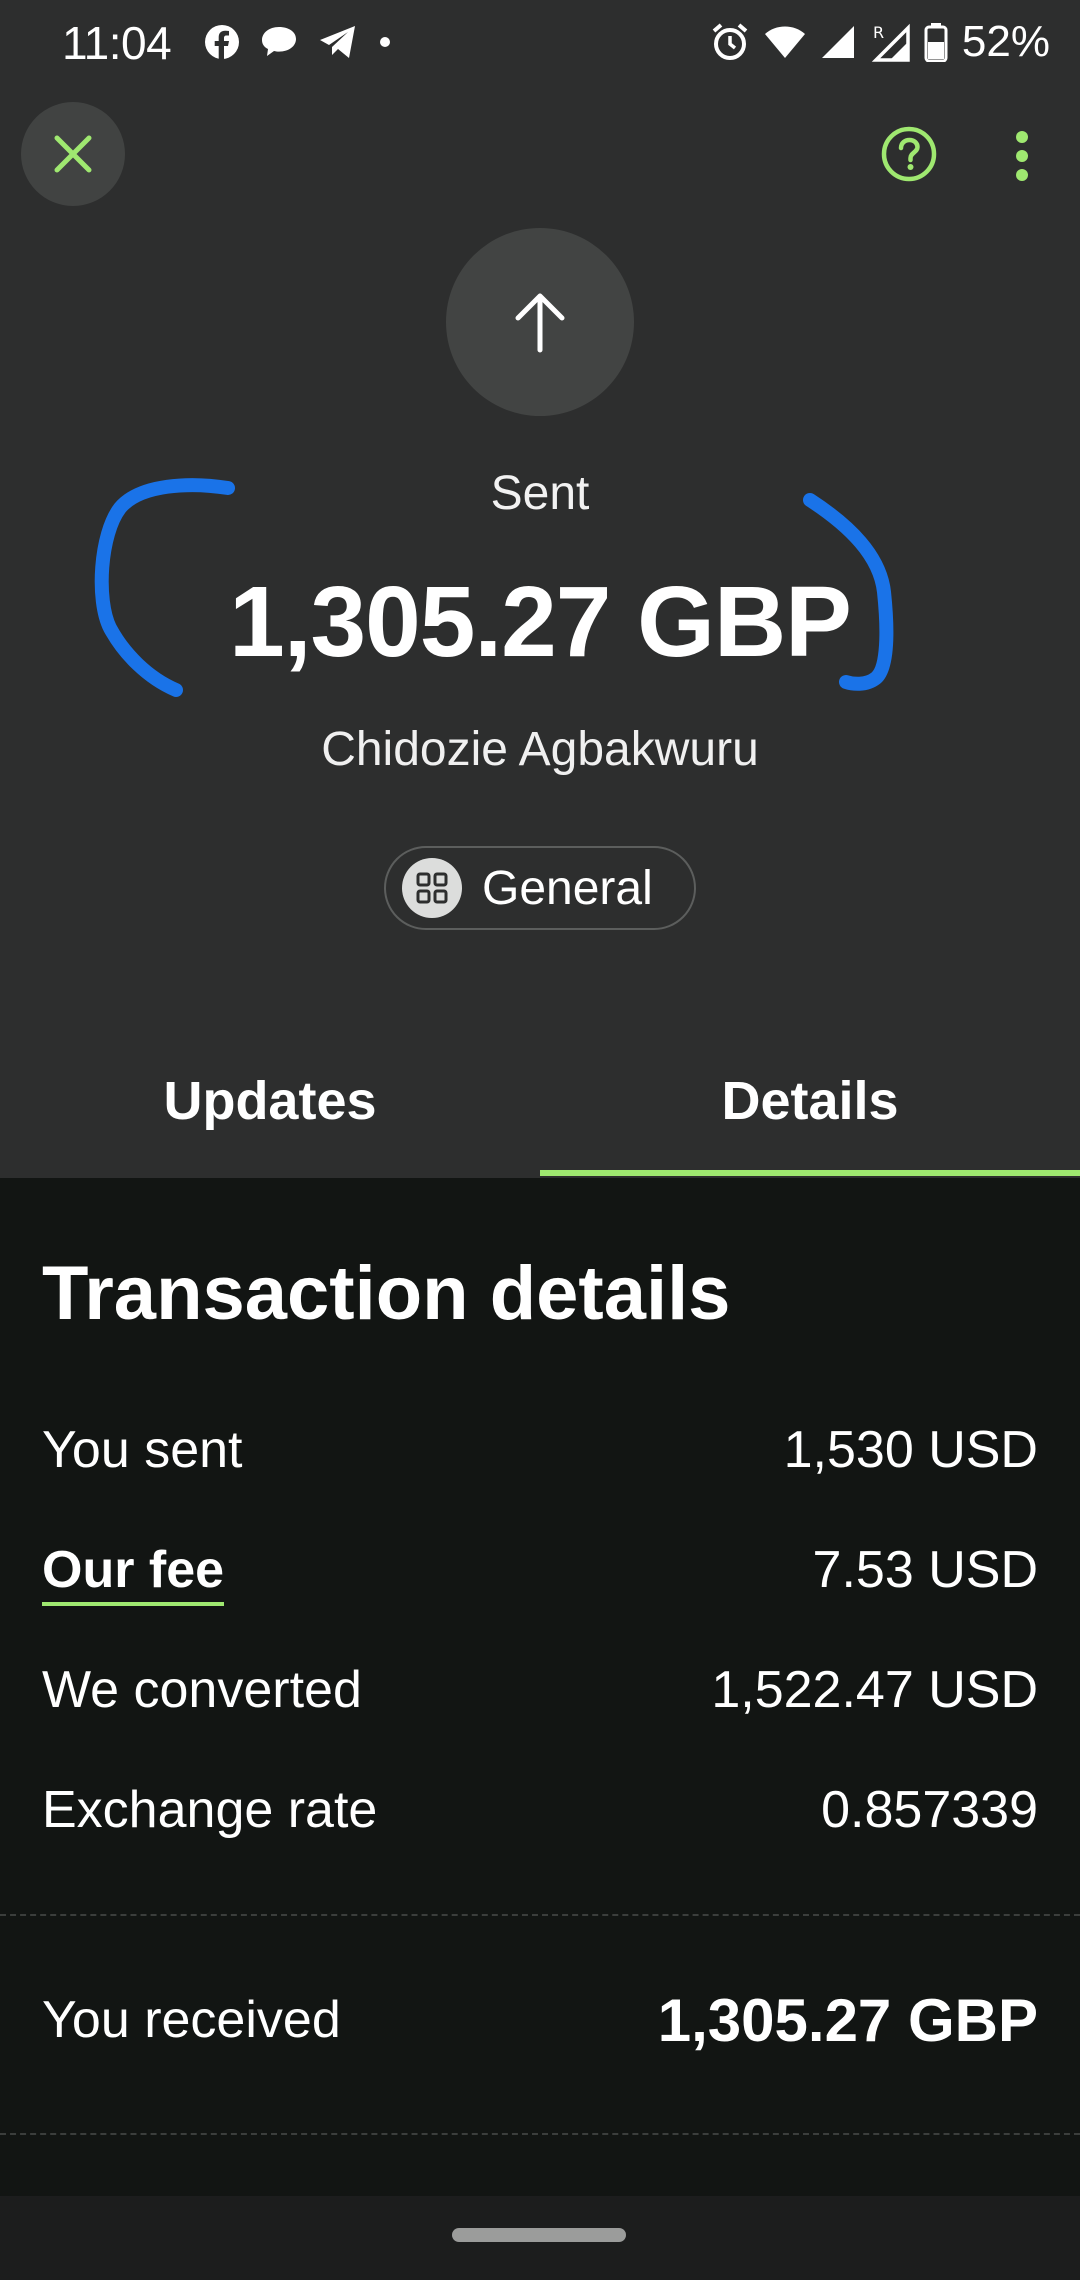 This screenshot has height=2280, width=1080. I want to click on tab-selected-indicator, so click(810, 1173).